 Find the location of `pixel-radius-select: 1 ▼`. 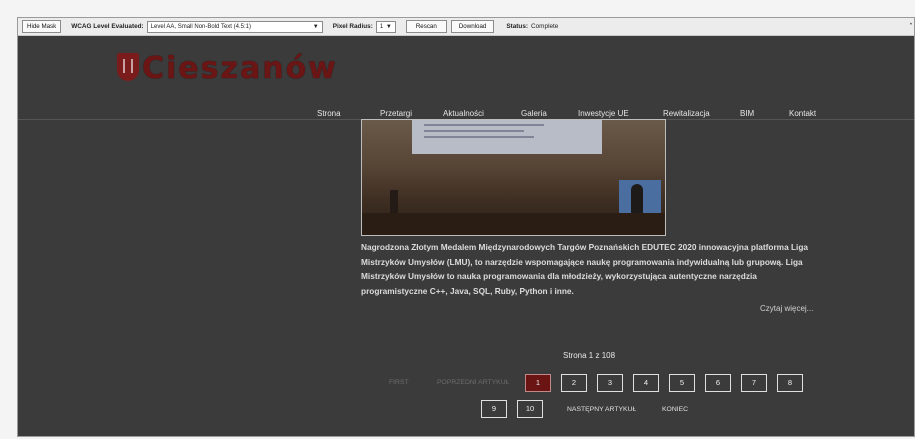

pixel-radius-select: 1 ▼ is located at coordinates (385, 26).